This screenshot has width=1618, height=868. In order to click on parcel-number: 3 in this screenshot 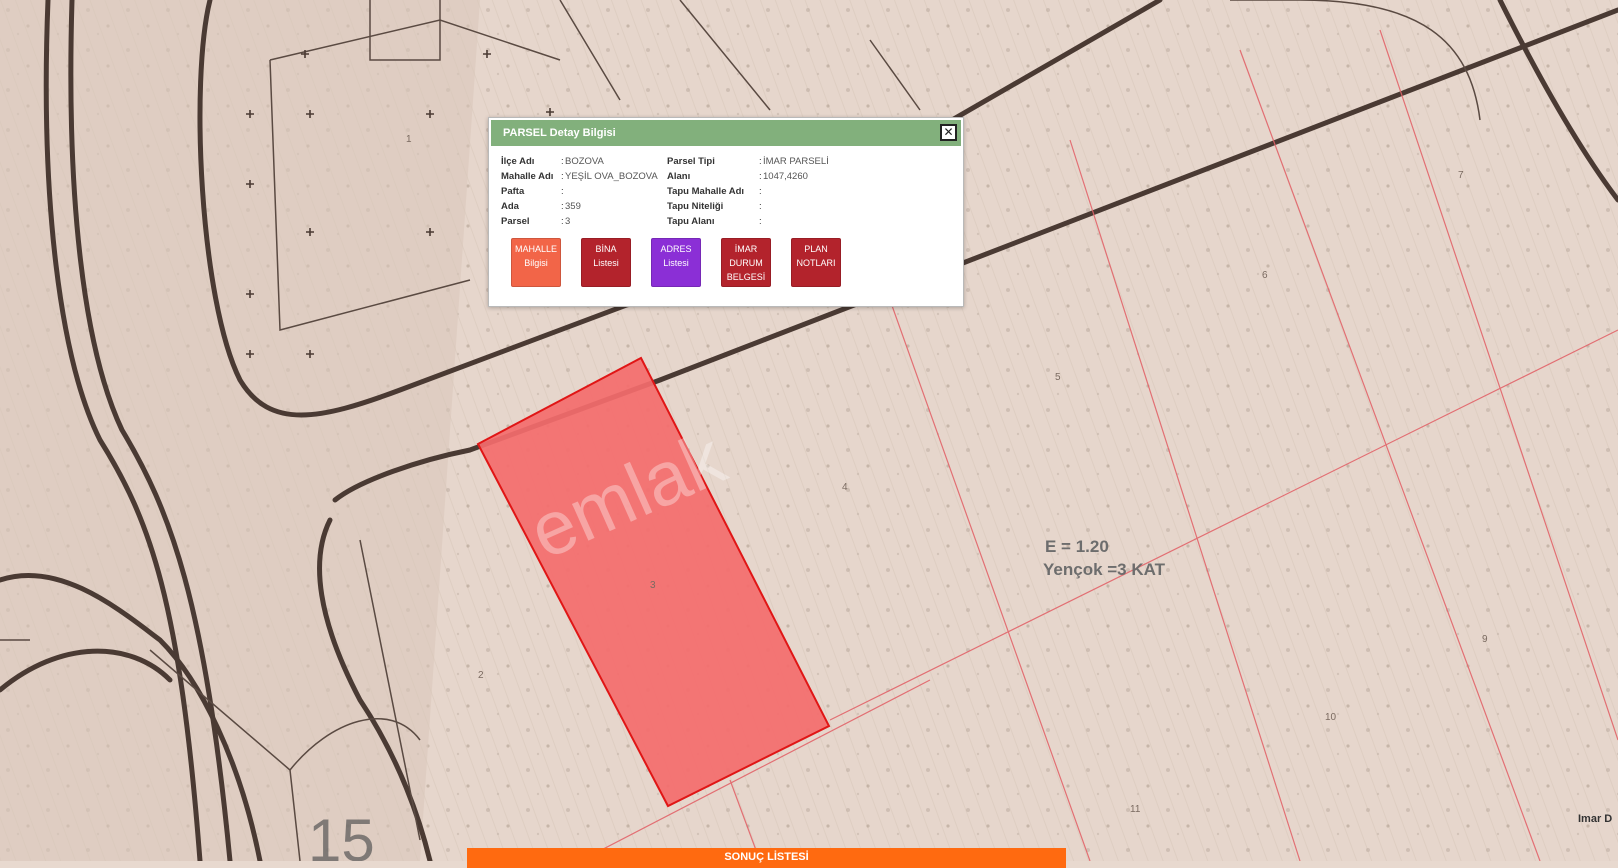, I will do `click(653, 585)`.